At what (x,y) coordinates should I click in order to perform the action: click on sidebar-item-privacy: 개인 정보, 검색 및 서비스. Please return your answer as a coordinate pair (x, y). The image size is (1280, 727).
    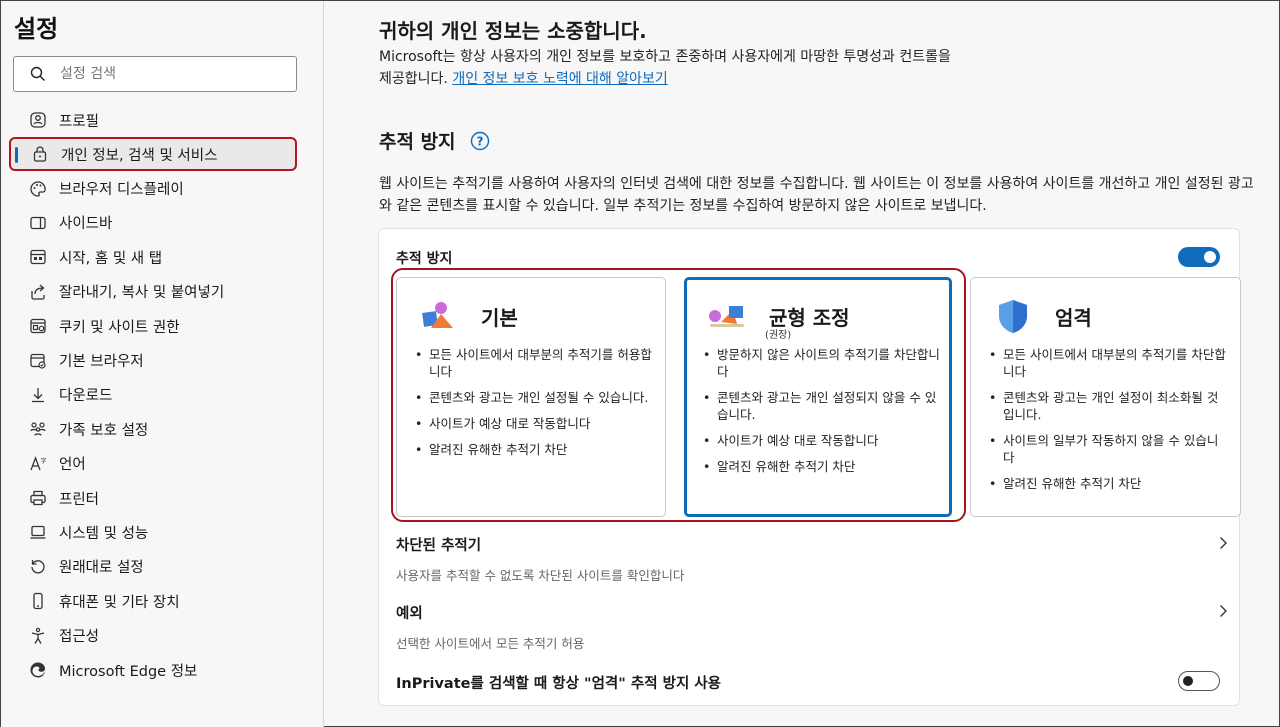
    Looking at the image, I should click on (153, 154).